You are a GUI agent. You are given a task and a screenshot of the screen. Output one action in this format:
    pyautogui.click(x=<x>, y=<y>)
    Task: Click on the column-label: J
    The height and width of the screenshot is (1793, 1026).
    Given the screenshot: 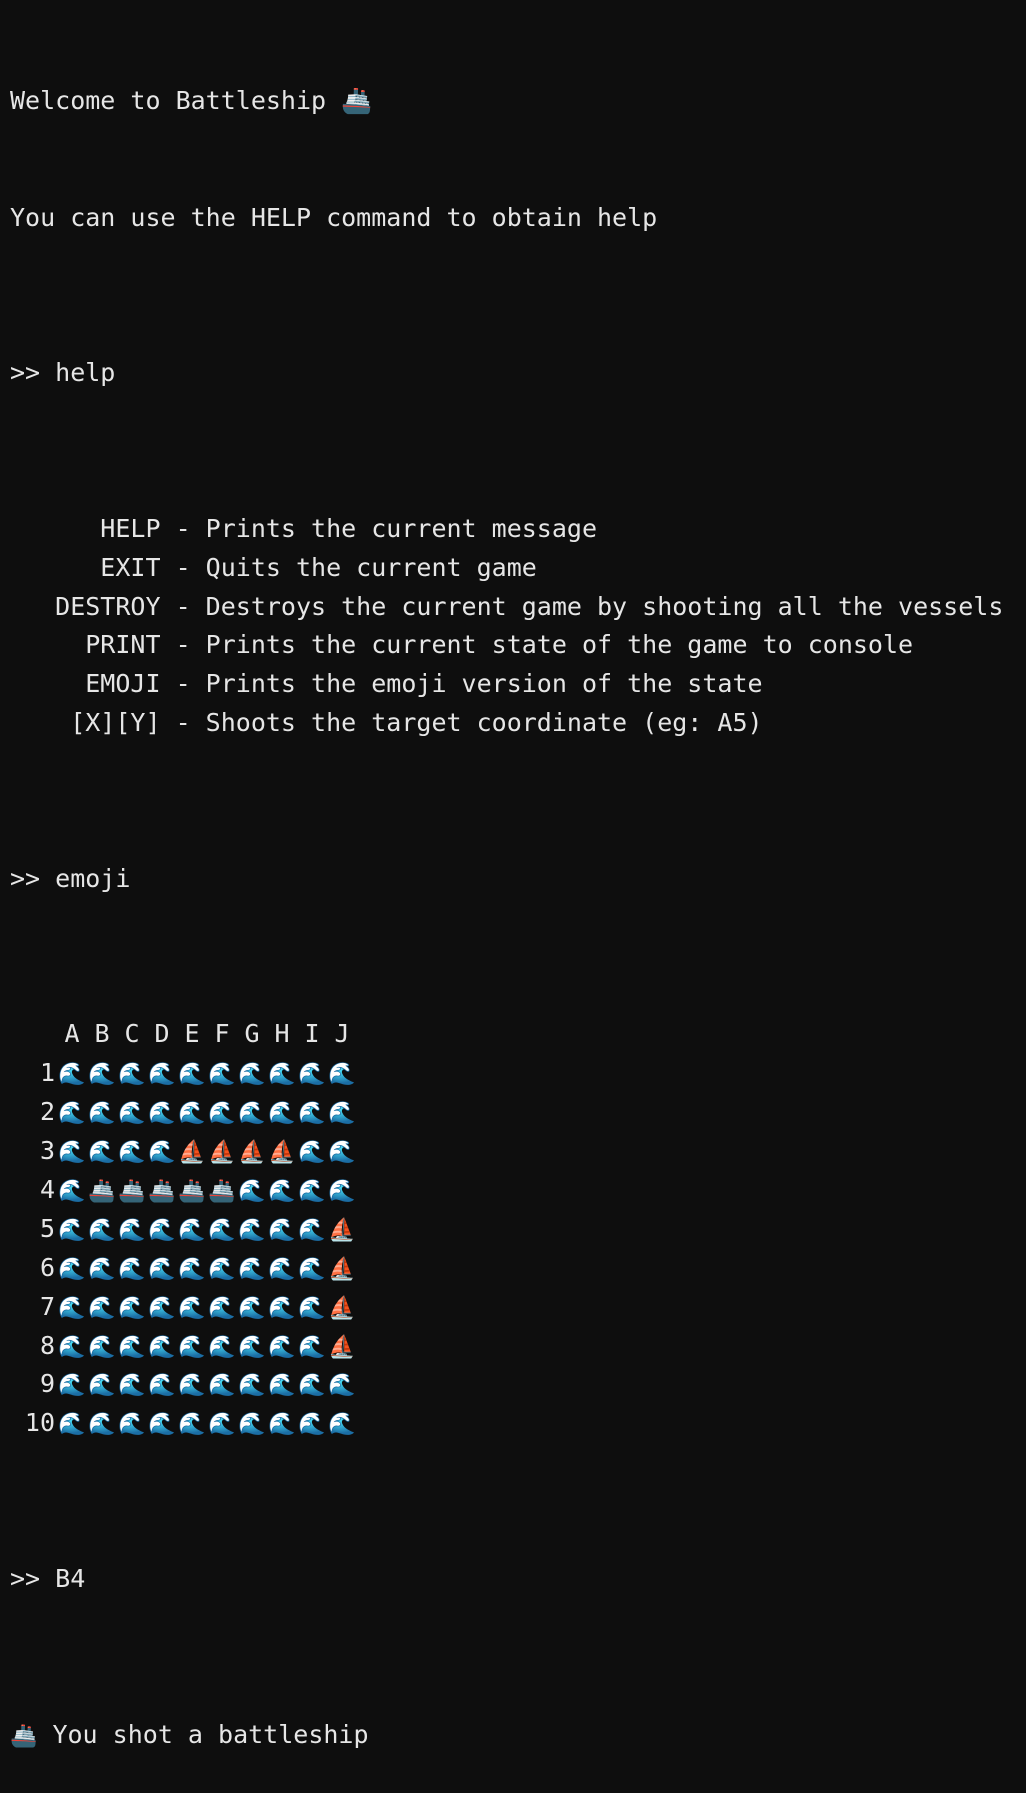 What is the action you would take?
    pyautogui.click(x=342, y=1034)
    